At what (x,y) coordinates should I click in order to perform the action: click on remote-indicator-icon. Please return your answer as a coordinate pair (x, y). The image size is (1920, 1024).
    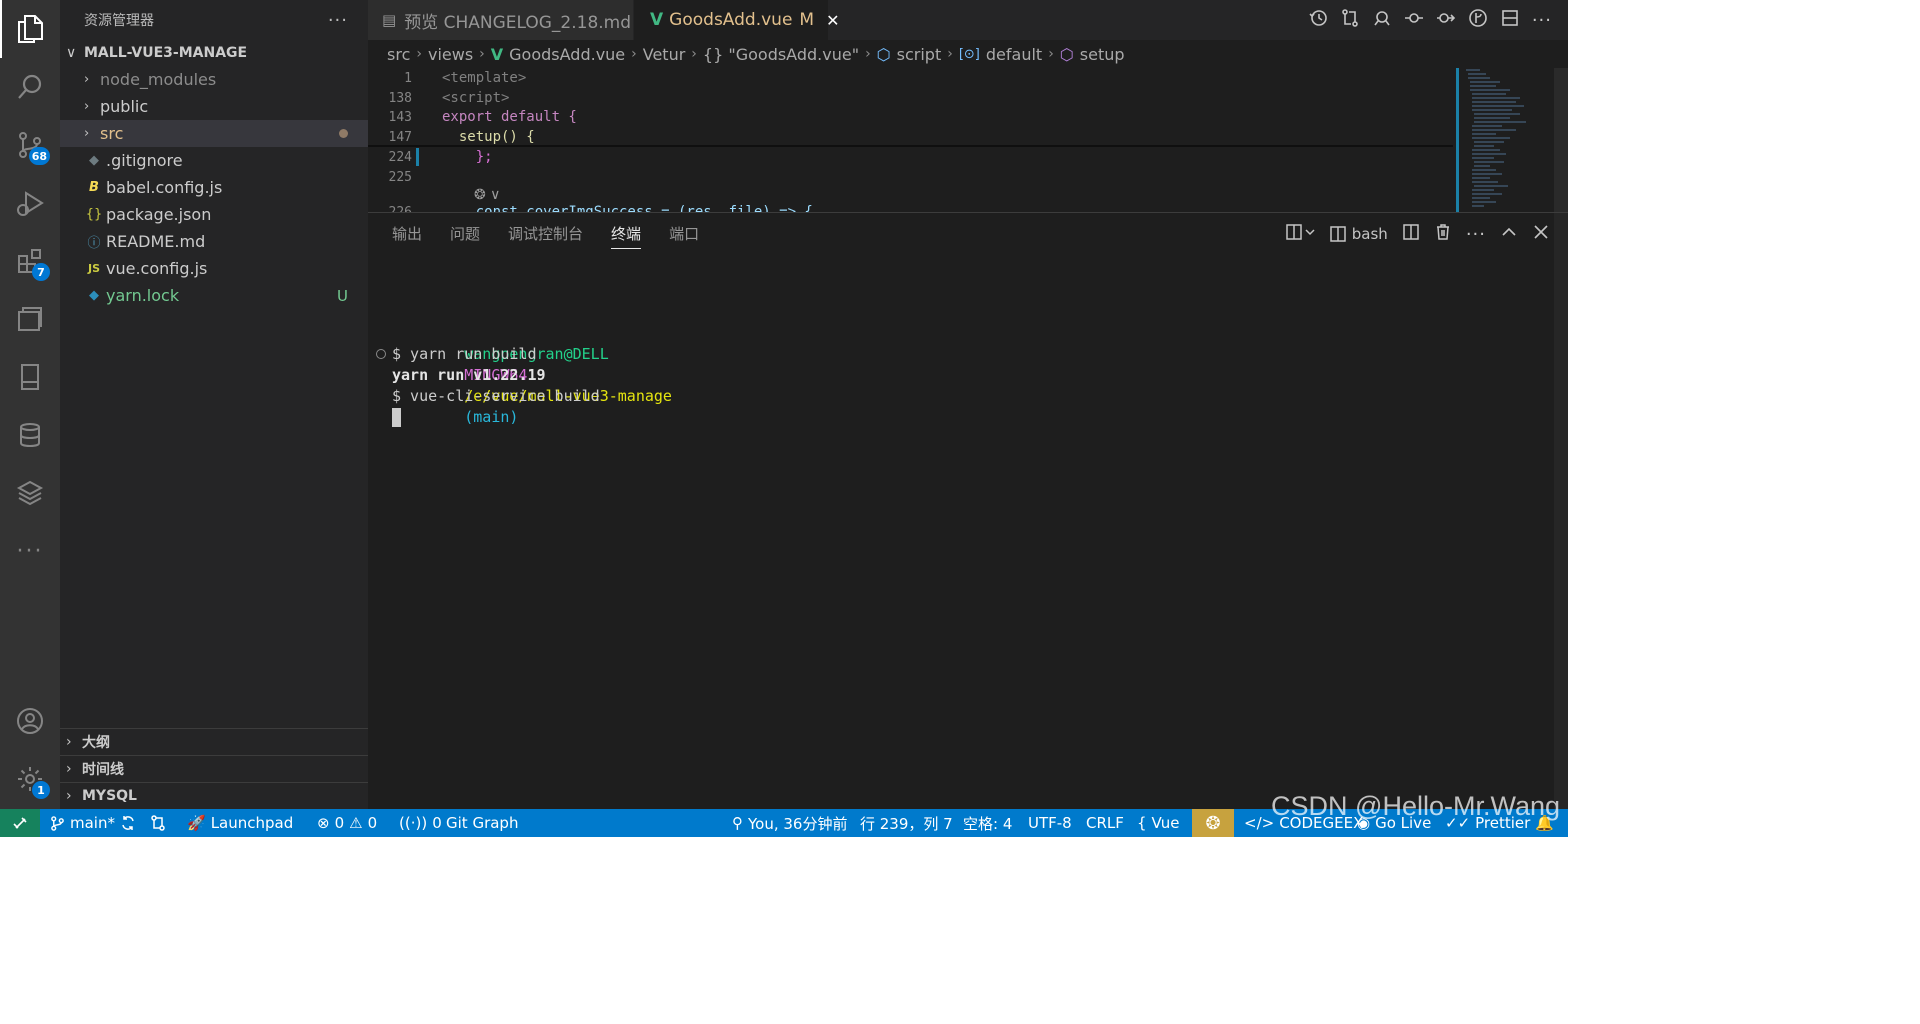
    Looking at the image, I should click on (20, 823).